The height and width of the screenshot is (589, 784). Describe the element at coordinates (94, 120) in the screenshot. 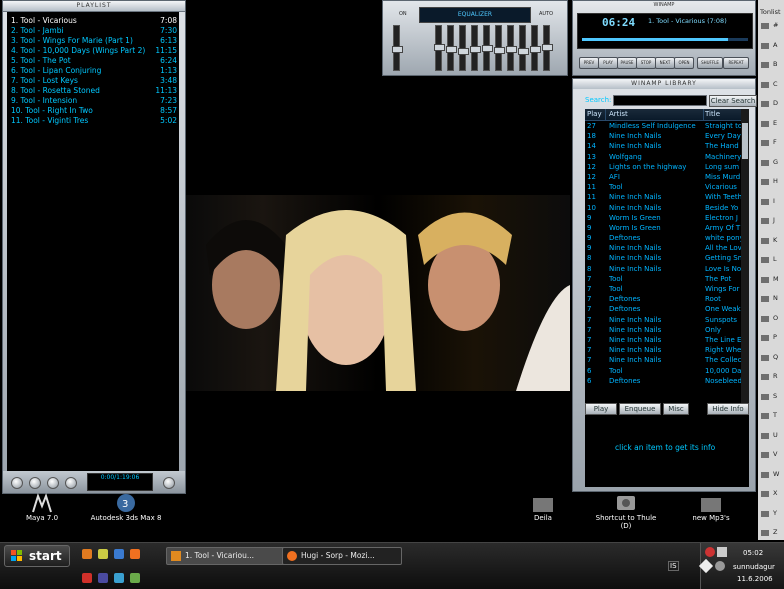

I see `playlist-item: 11. Tool - Viginti Tres 5:02` at that location.